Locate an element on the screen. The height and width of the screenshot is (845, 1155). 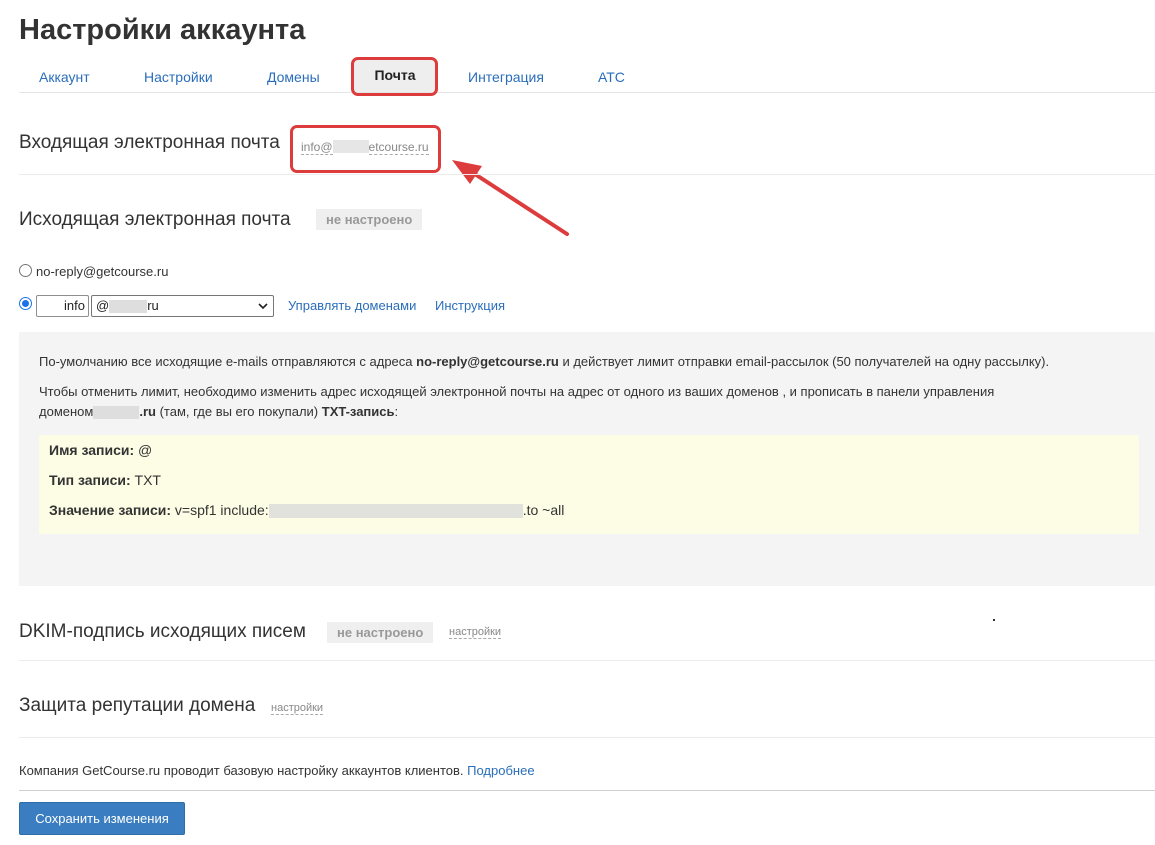
dns-type-label: Тип записи: is located at coordinates (90, 480).